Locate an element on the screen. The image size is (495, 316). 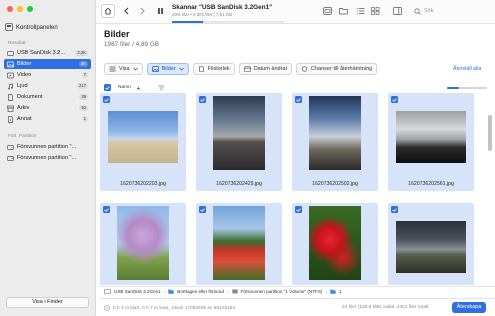
file-tile: 1620736202203.jpg is located at coordinates (143, 142).